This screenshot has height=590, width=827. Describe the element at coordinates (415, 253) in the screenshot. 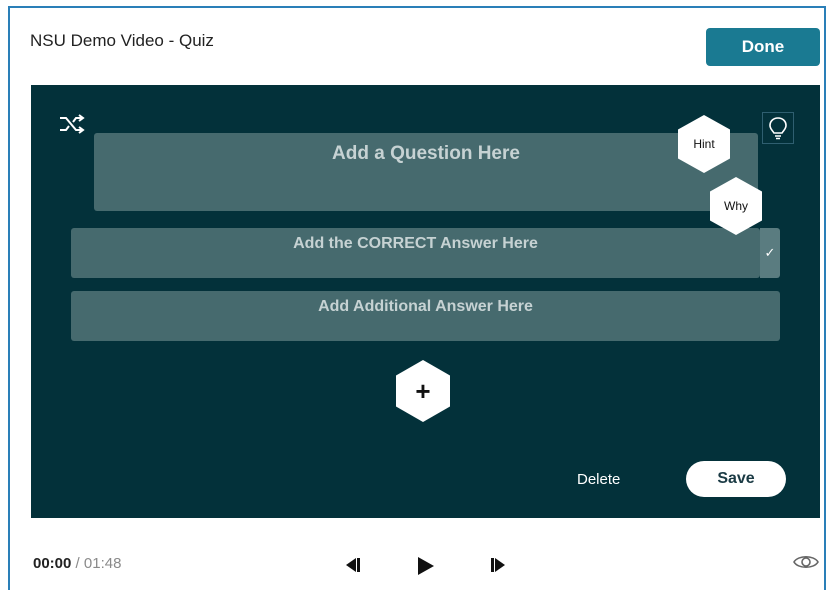

I see `correct-answer-input: Add the CORRECT Answer Here` at that location.